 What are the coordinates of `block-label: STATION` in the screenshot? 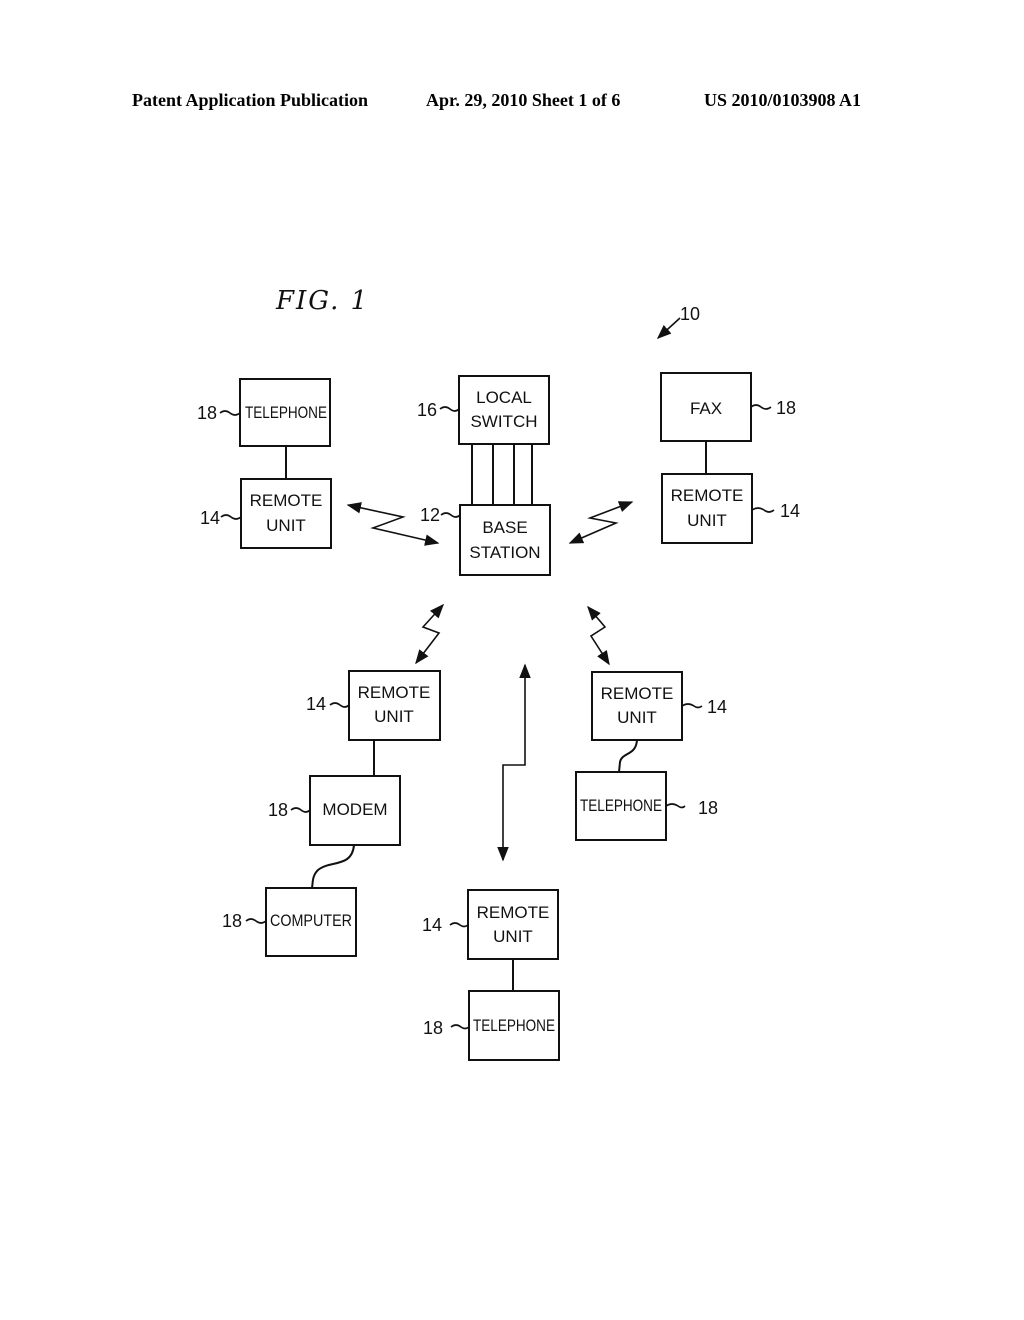 It's located at (504, 552).